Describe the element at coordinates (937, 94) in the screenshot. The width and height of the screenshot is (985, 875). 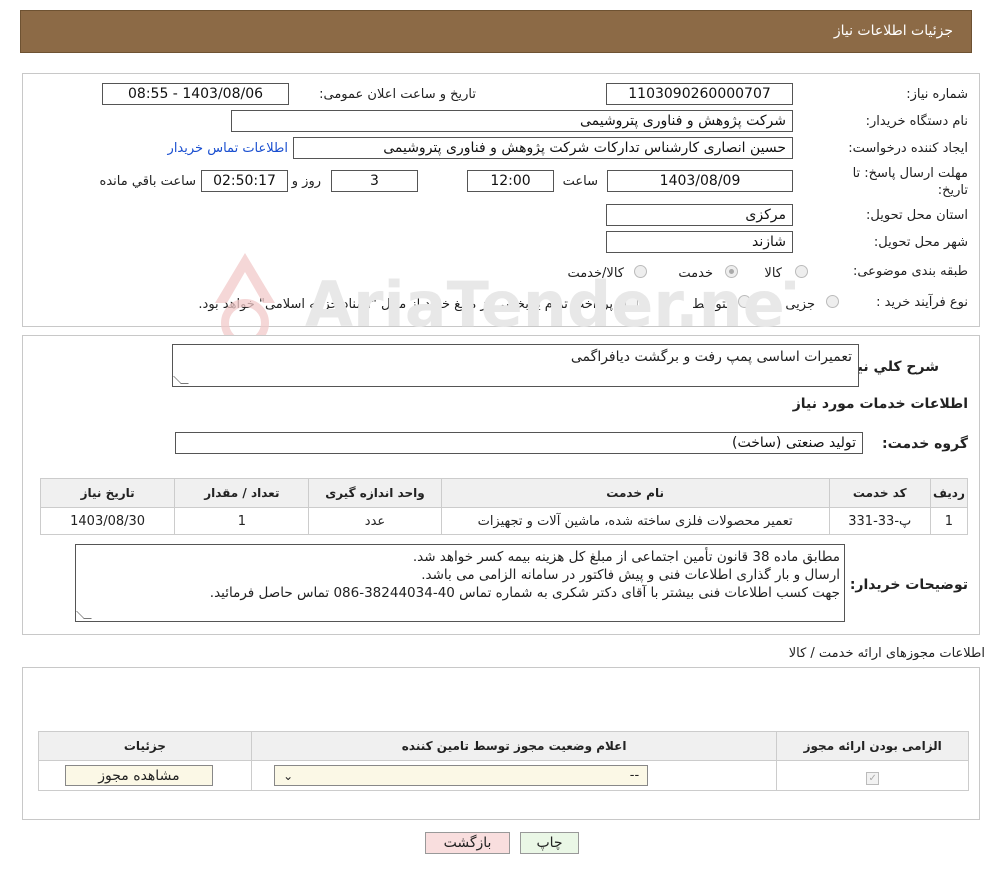
I see `need-number-label: شماره نیاز:` at that location.